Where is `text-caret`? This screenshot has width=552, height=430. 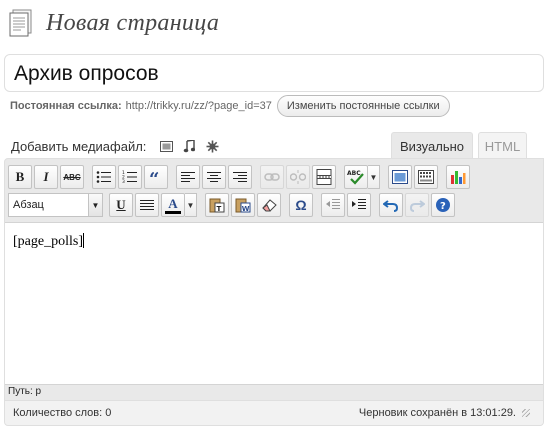
text-caret is located at coordinates (83, 240).